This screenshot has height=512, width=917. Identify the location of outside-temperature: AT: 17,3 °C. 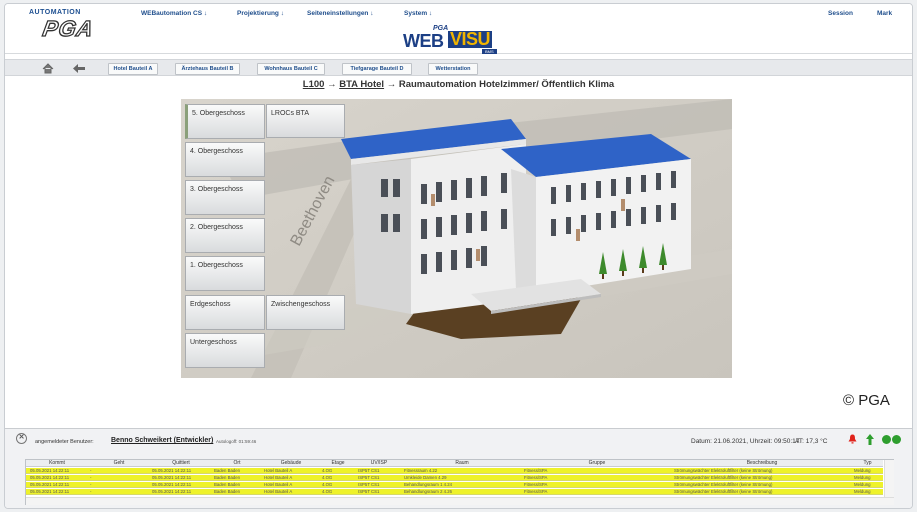
(811, 441).